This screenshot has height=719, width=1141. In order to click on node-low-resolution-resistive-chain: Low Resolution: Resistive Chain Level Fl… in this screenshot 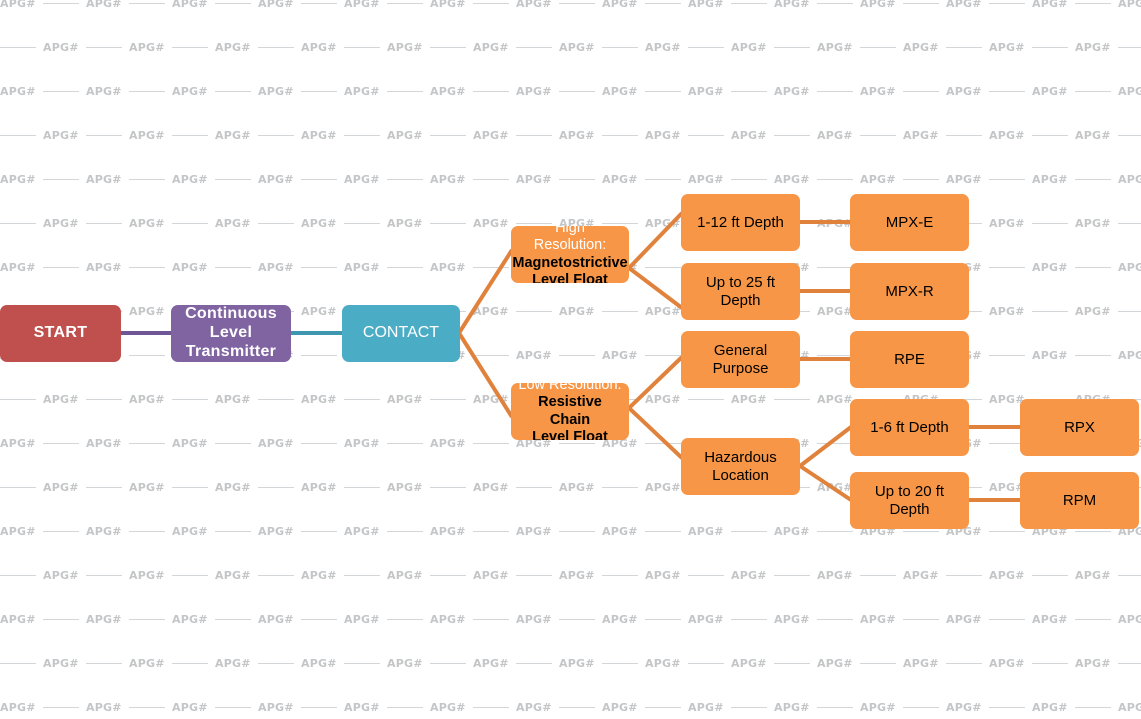, I will do `click(570, 411)`.